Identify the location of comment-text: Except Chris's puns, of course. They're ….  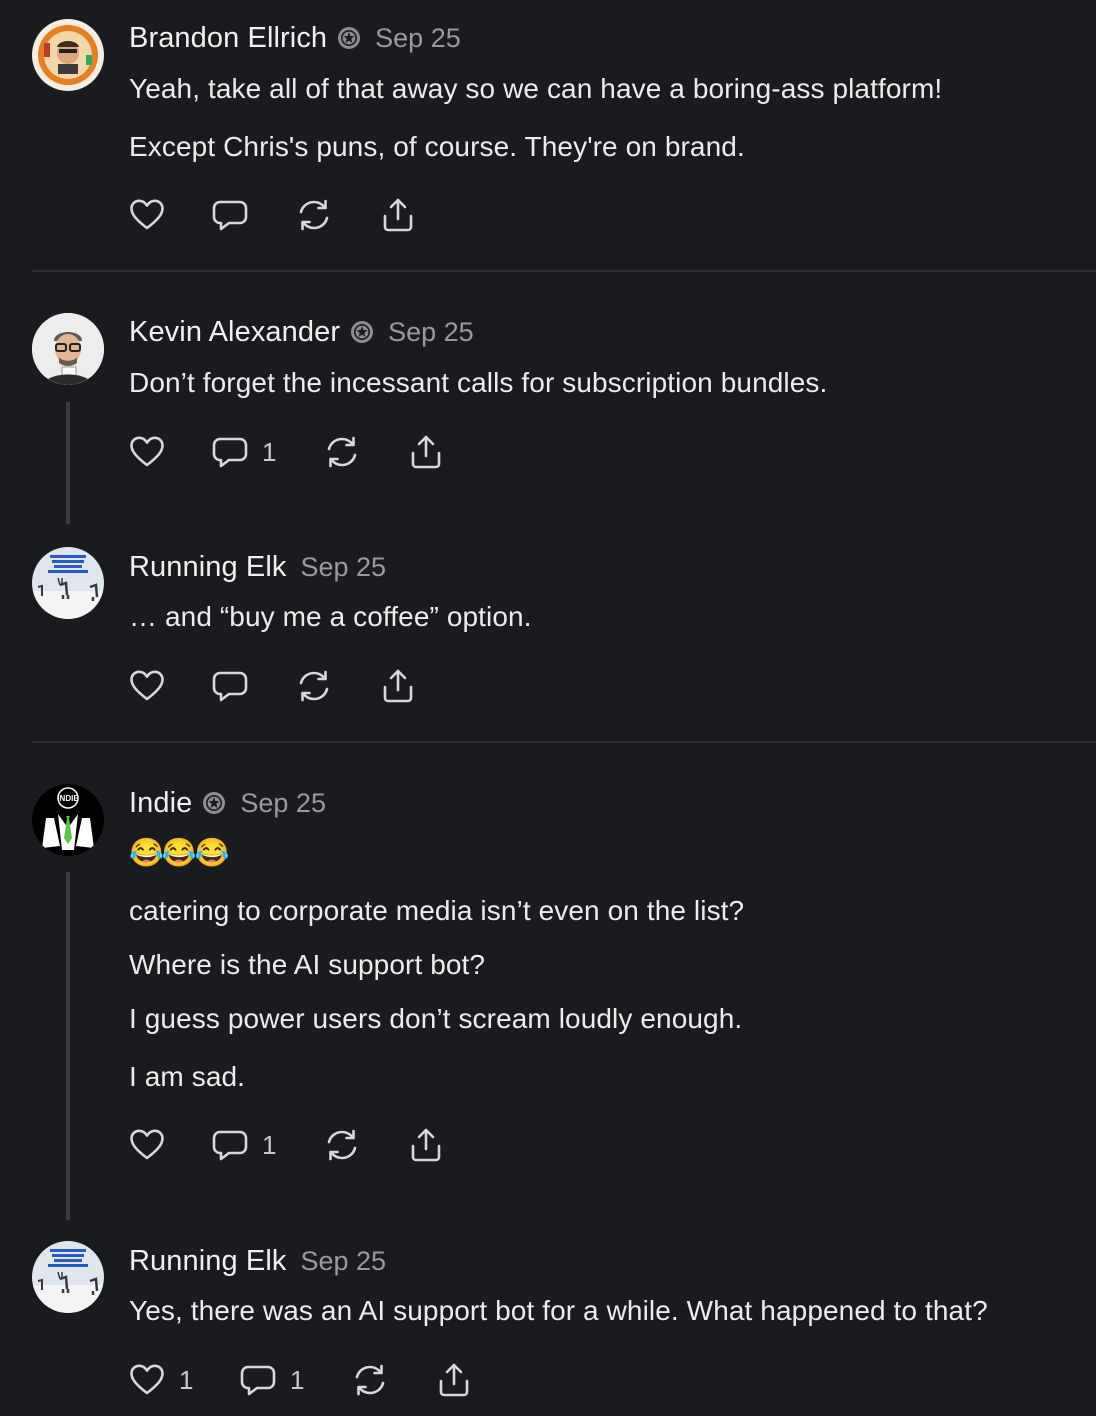
(437, 146).